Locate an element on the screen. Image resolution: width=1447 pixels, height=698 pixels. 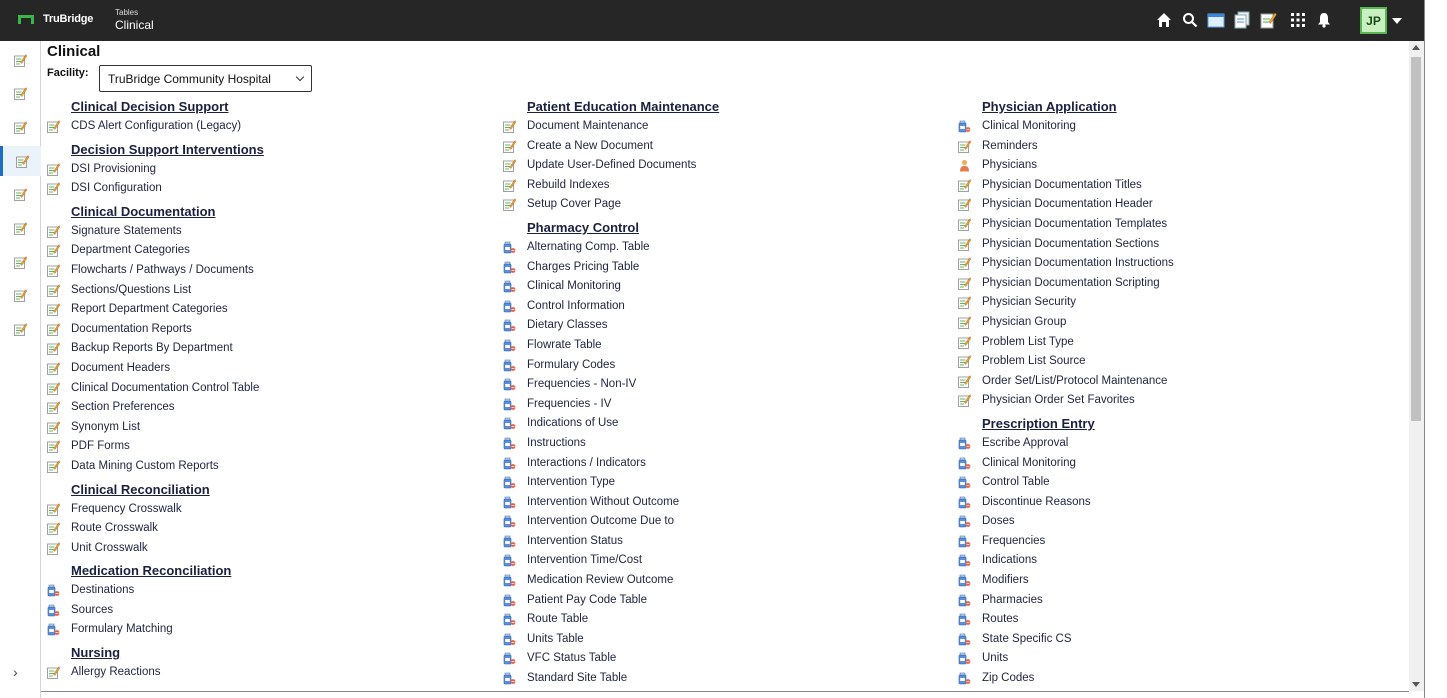
table-link-section-preferences: Section Preferences is located at coordinates (267, 408).